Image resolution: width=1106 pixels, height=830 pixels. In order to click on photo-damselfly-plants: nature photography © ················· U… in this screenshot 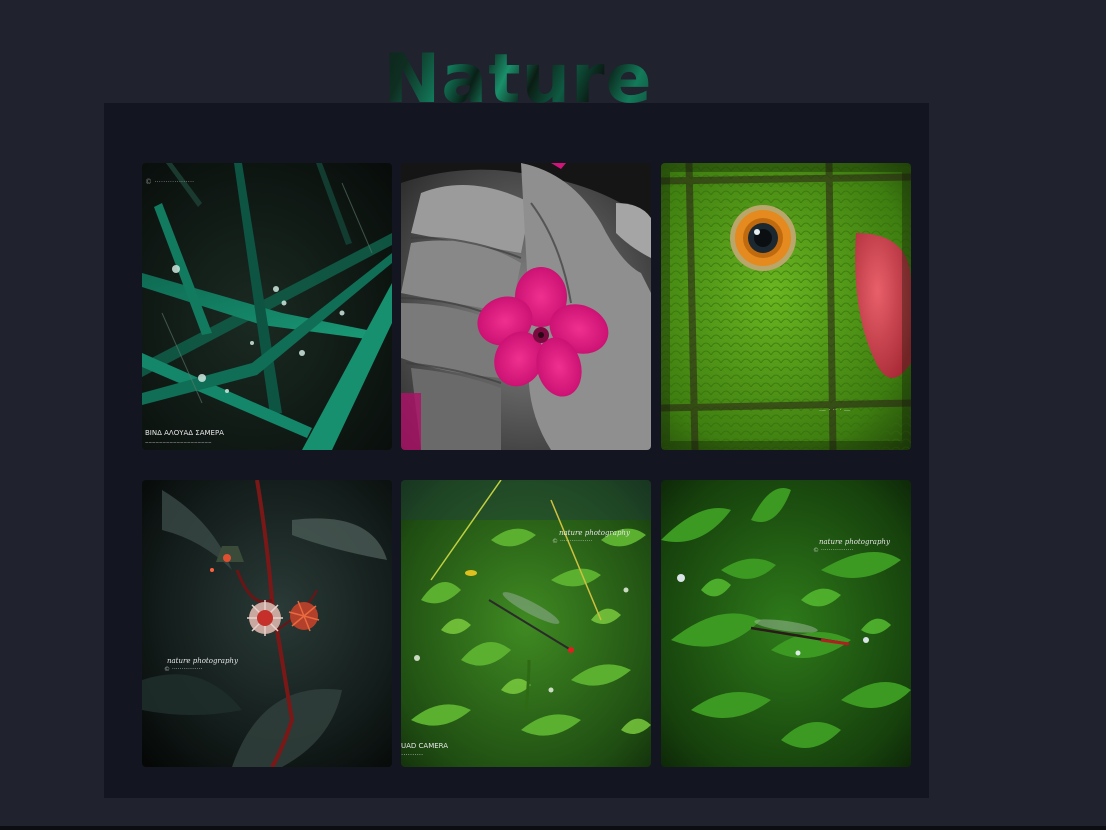, I will do `click(526, 623)`.